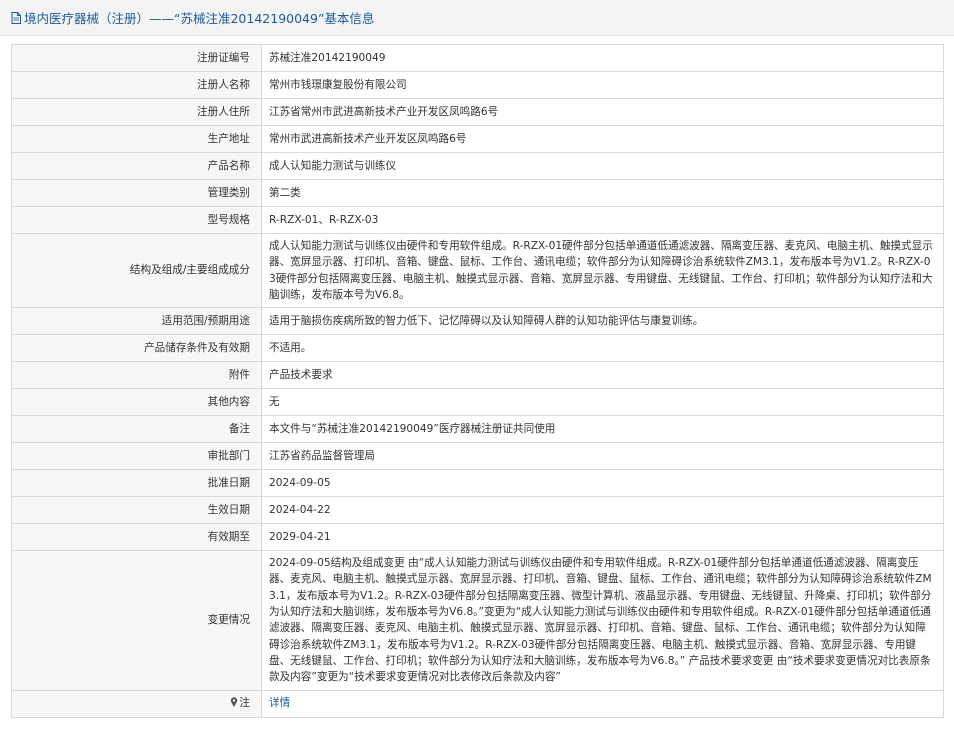  What do you see at coordinates (136, 348) in the screenshot?
I see `row-label: 产品储存条件及有效期` at bounding box center [136, 348].